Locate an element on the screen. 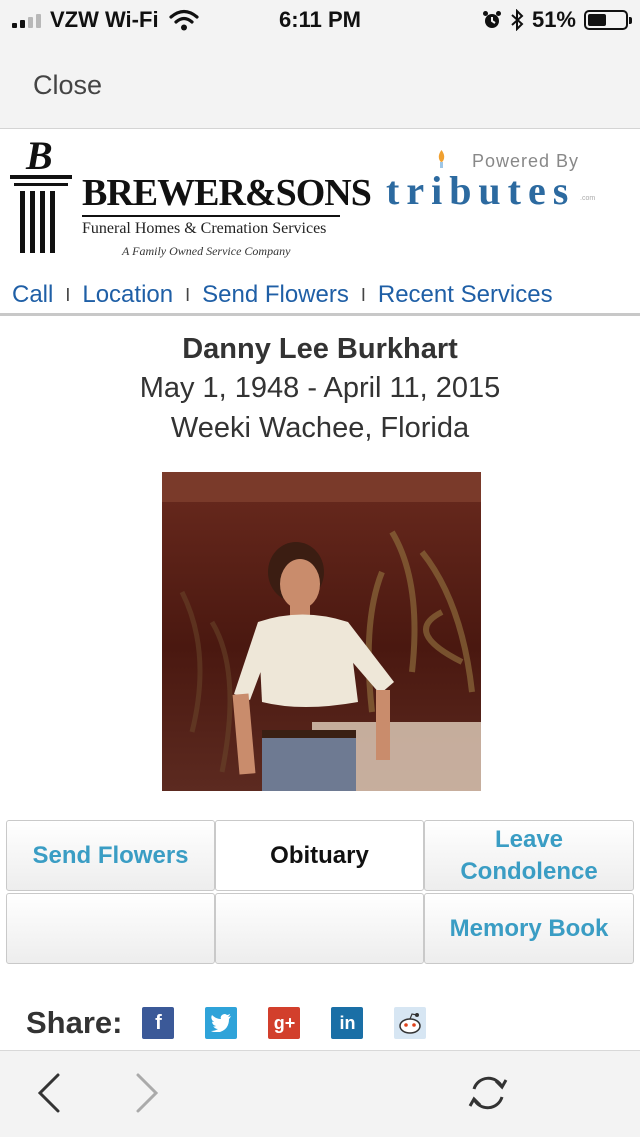  location: Weeki Wachee, Florida is located at coordinates (320, 428).